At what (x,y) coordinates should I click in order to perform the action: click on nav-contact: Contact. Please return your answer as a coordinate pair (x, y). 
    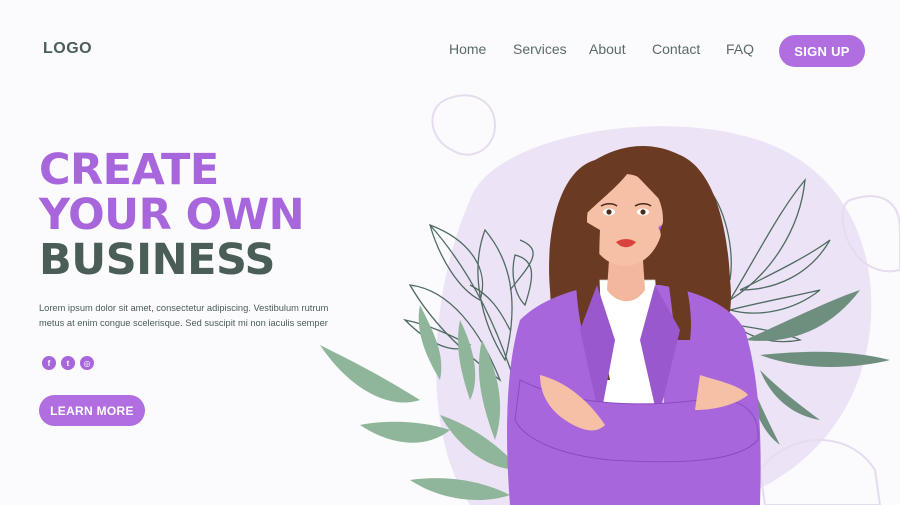
    Looking at the image, I should click on (676, 49).